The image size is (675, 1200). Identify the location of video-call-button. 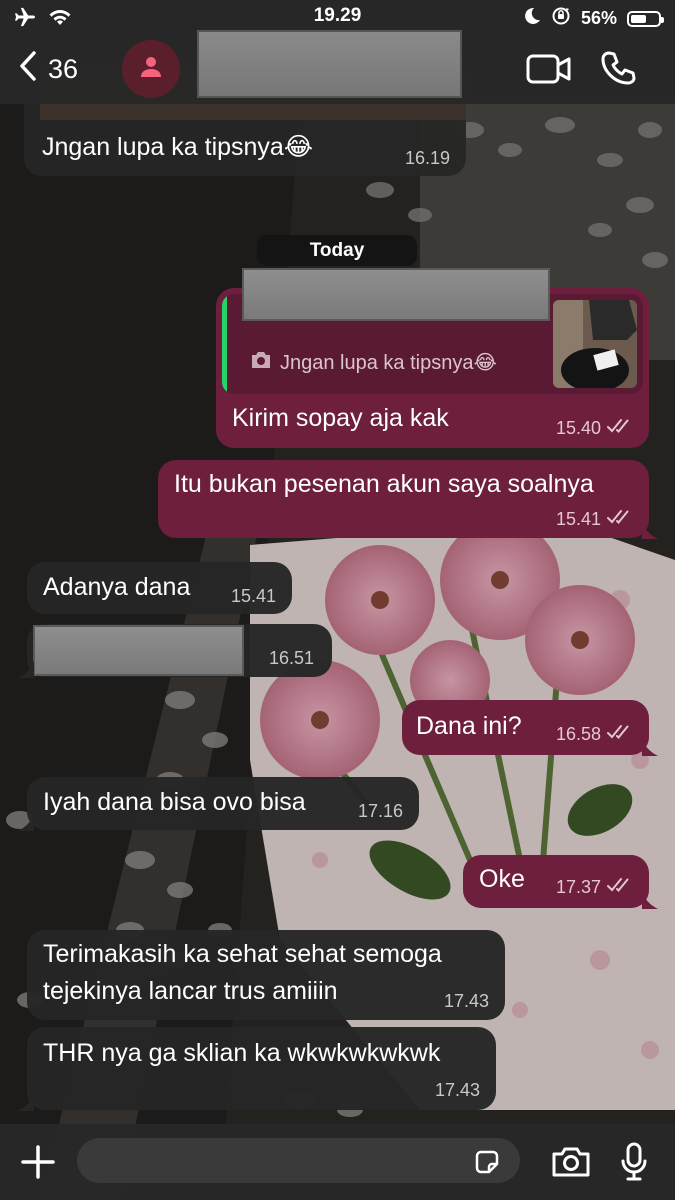
(549, 71).